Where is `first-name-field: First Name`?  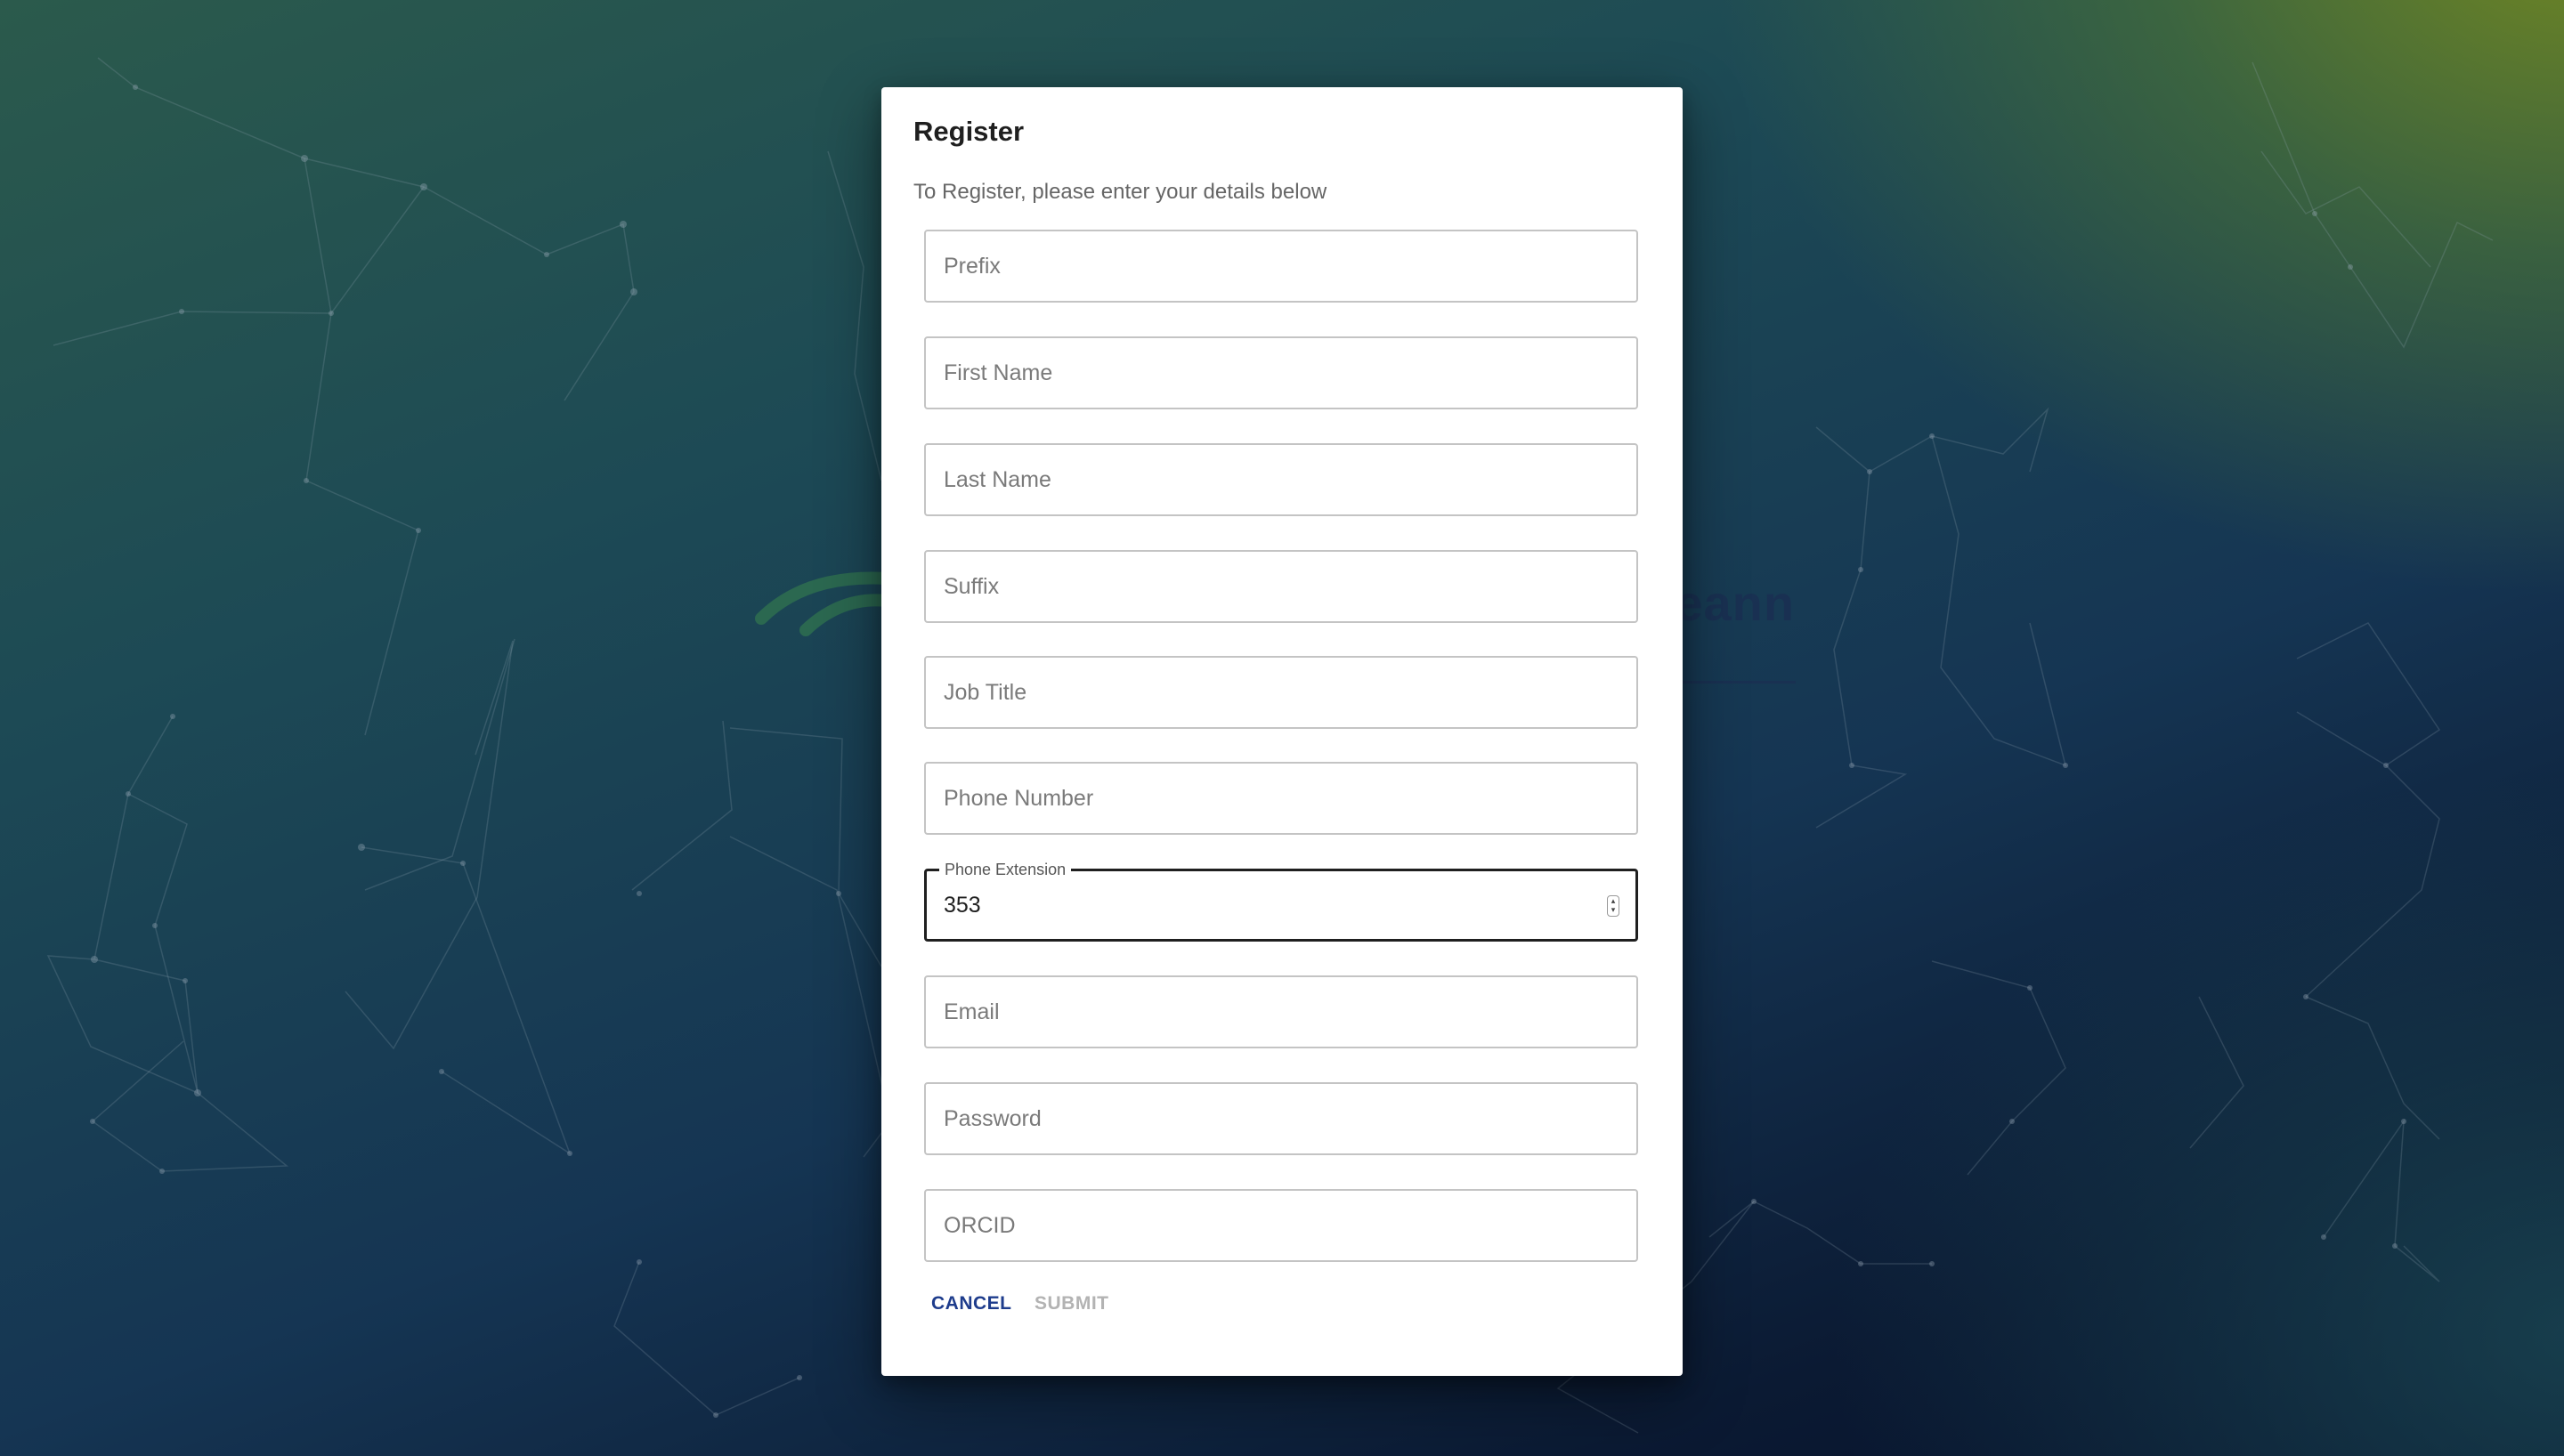
first-name-field: First Name is located at coordinates (1281, 372).